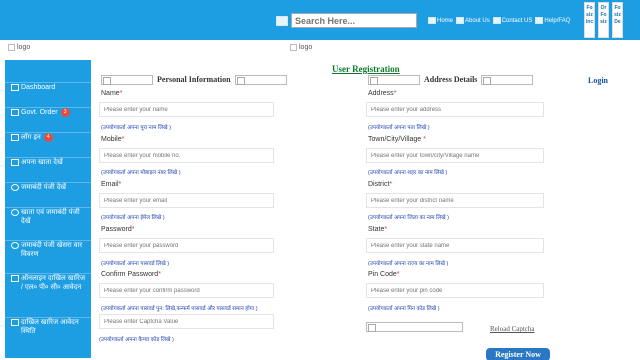 The height and width of the screenshot is (360, 640). I want to click on sidebar-item-view-jamabandi: जमाबंदी पंजी देखें, so click(48, 187).